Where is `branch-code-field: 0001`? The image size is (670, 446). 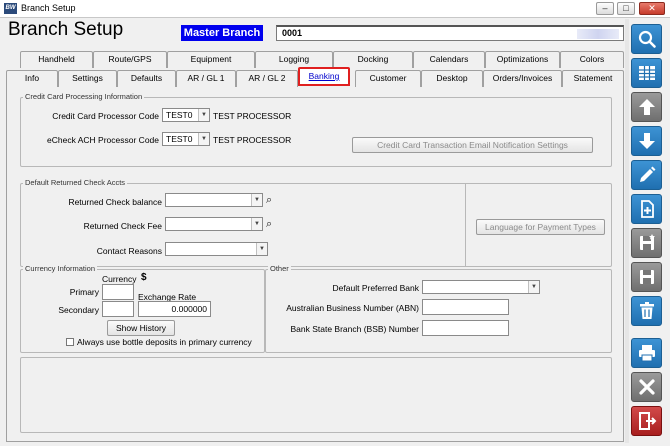
branch-code-field: 0001 is located at coordinates (450, 33).